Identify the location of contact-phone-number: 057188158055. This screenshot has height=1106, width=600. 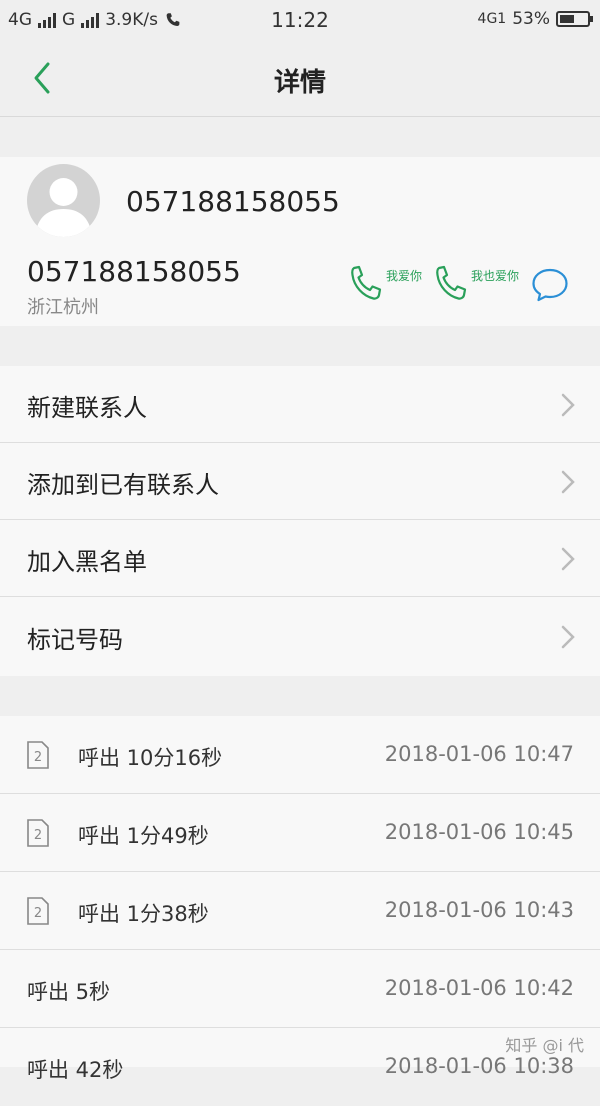
(134, 271).